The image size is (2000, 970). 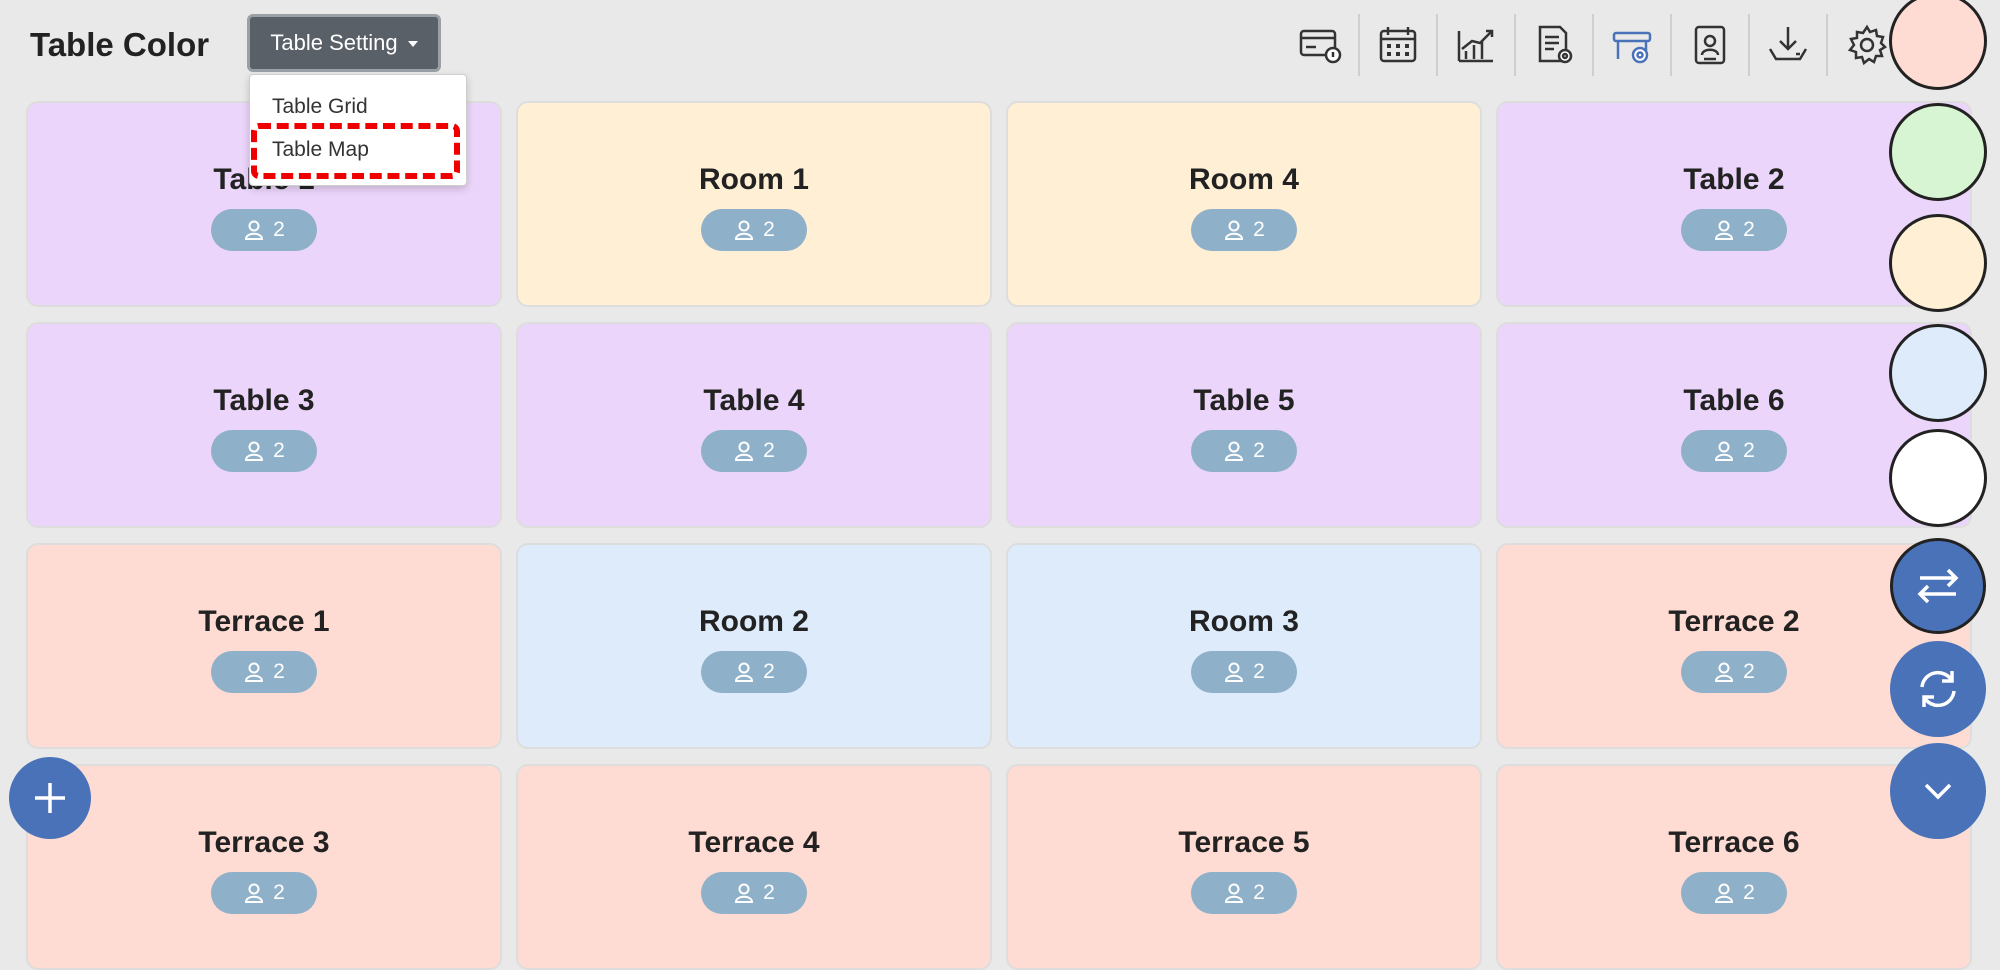 What do you see at coordinates (264, 425) in the screenshot?
I see `table-card: Table 3 2` at bounding box center [264, 425].